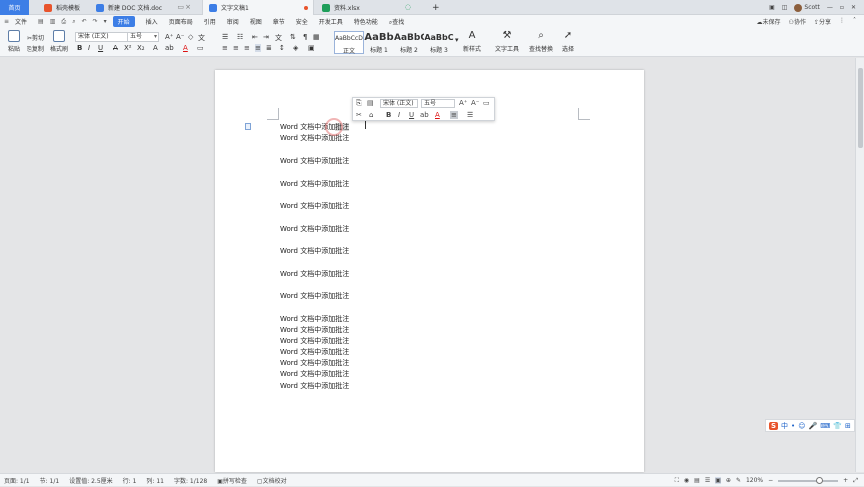  Describe the element at coordinates (848, 426) in the screenshot. I see `ime-toolbox-icon: ⊞` at that location.